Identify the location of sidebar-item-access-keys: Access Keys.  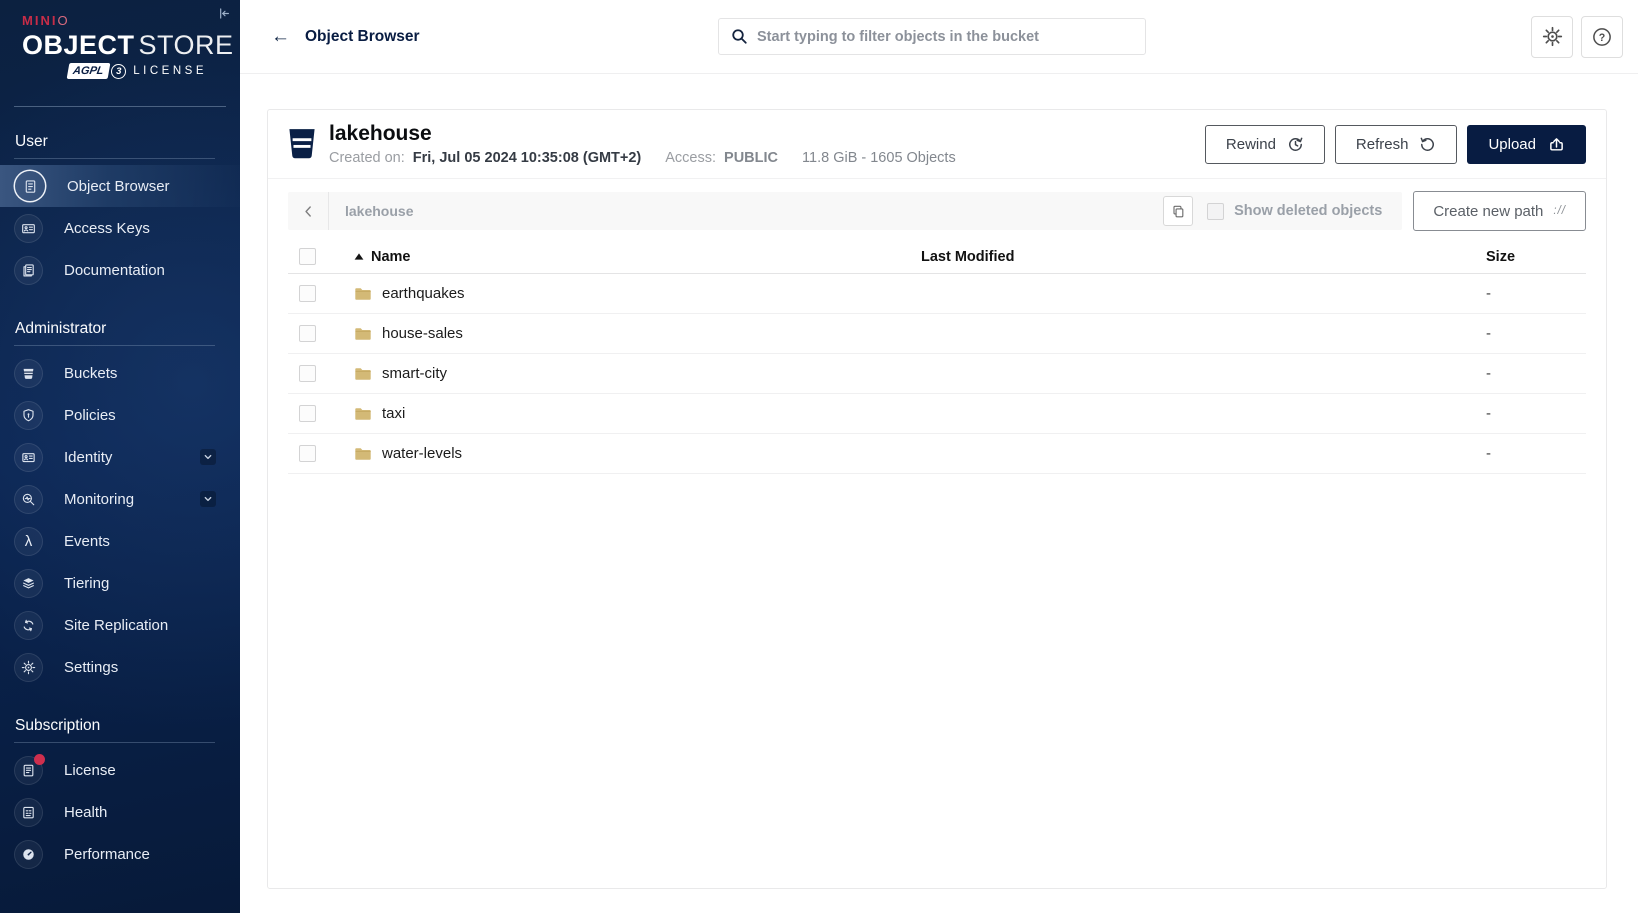
(120, 228).